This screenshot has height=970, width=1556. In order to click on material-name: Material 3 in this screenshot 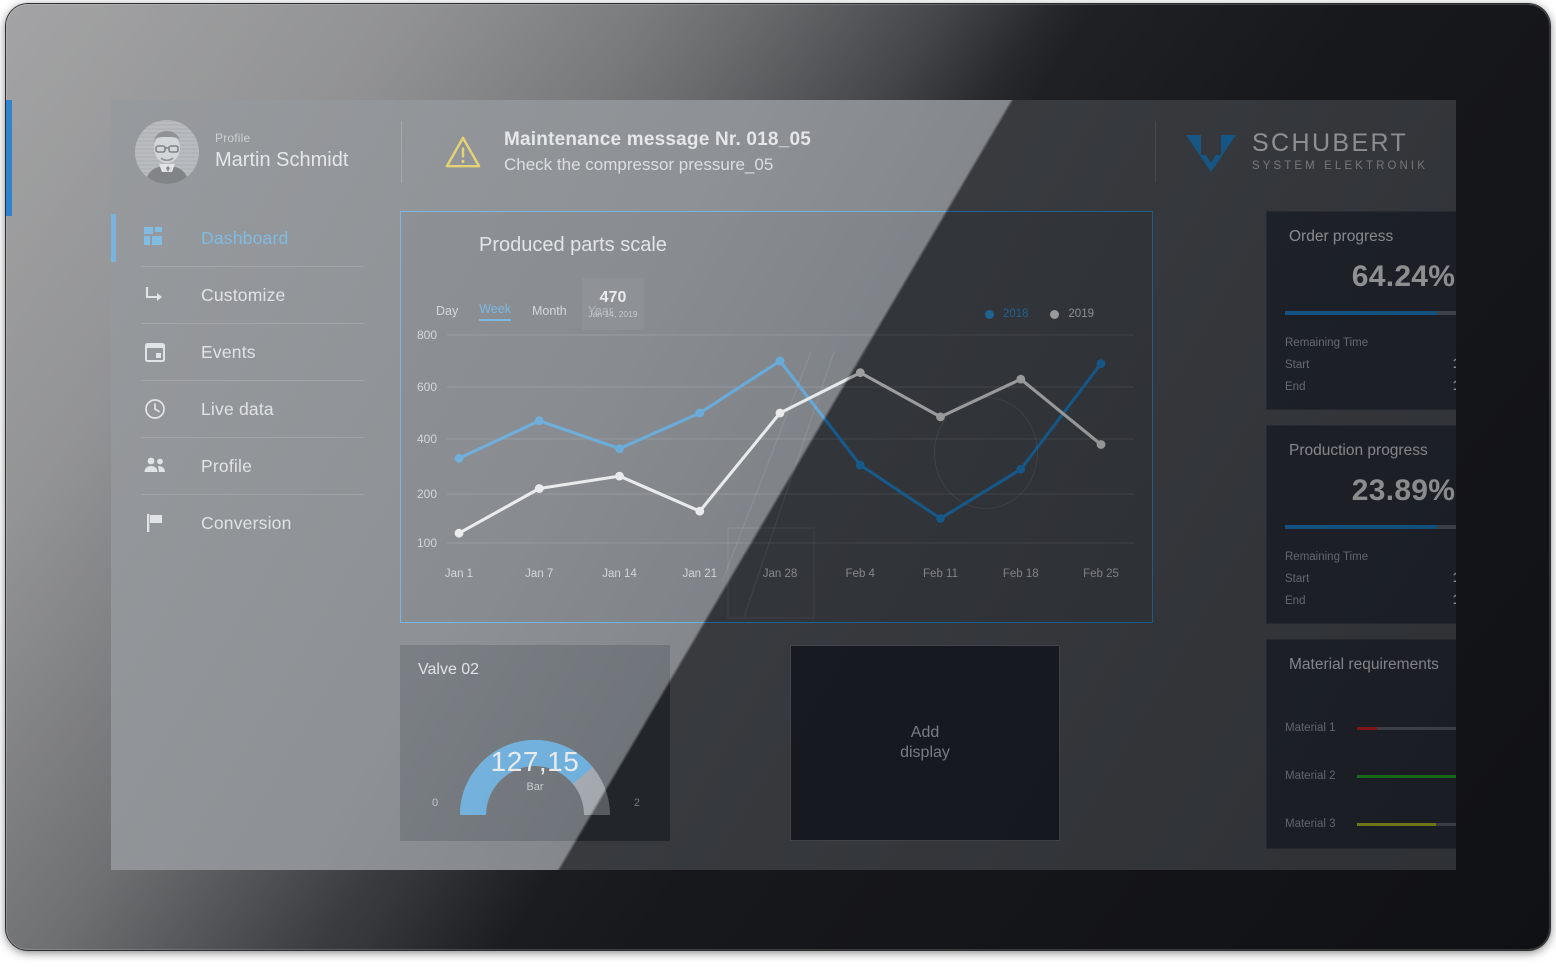, I will do `click(1310, 824)`.